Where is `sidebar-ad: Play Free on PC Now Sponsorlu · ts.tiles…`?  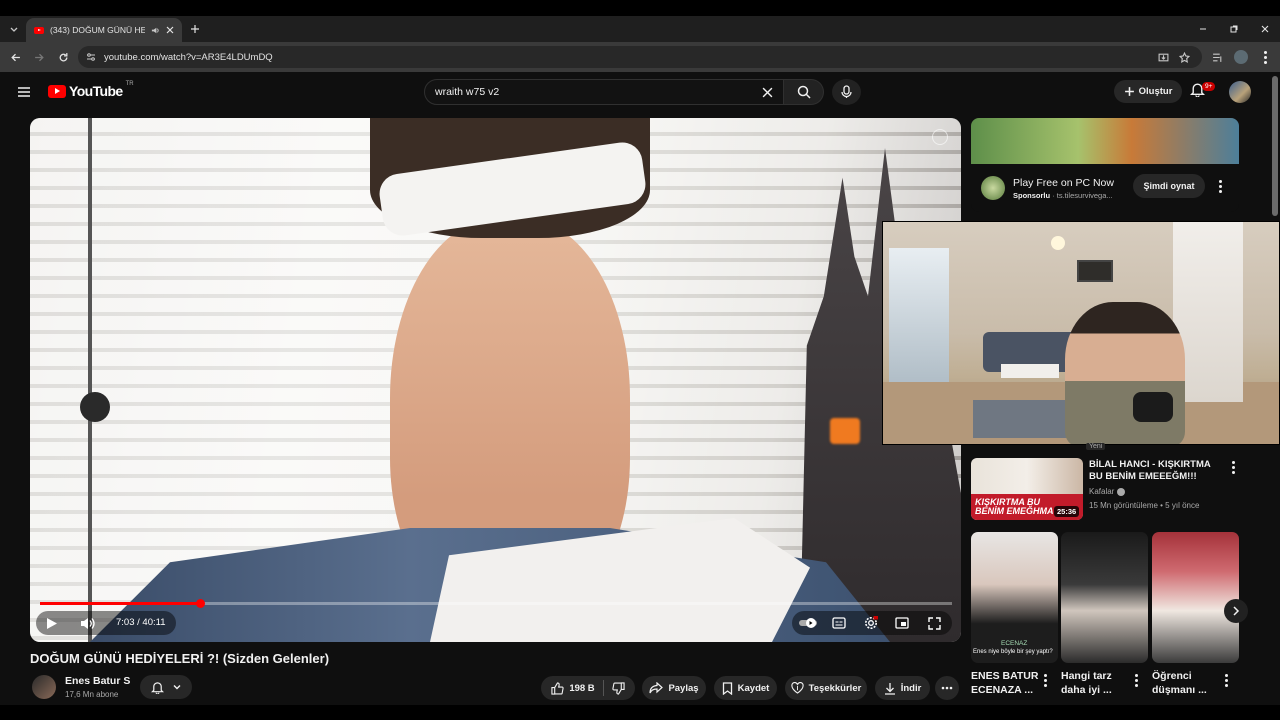
sidebar-ad: Play Free on PC Now Sponsorlu · ts.tiles… is located at coordinates (1105, 165).